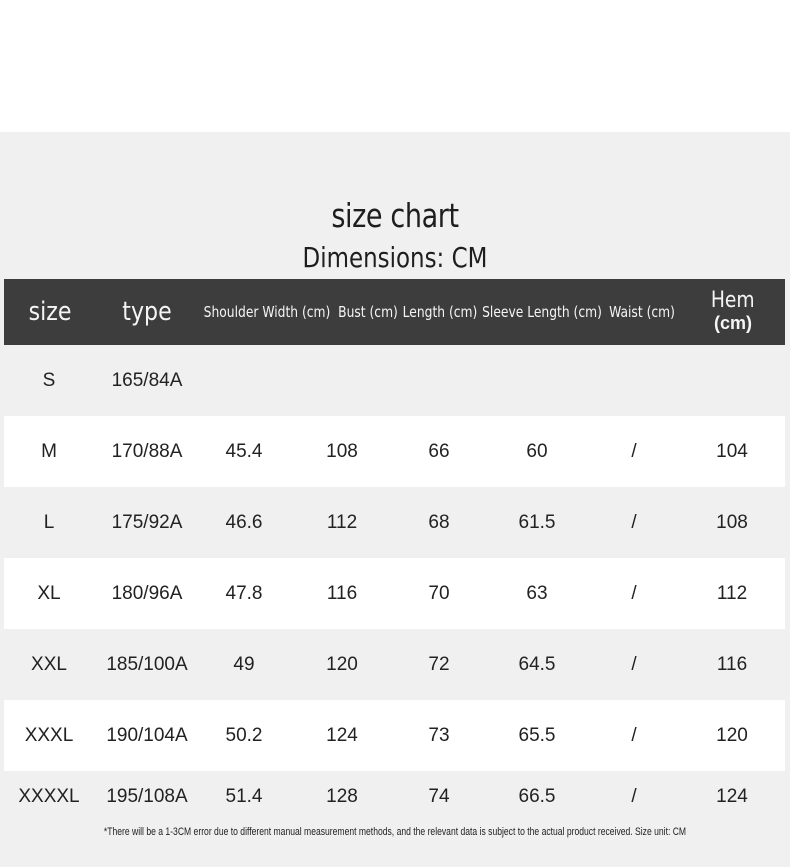  Describe the element at coordinates (395, 215) in the screenshot. I see `chart-title: size chart` at that location.